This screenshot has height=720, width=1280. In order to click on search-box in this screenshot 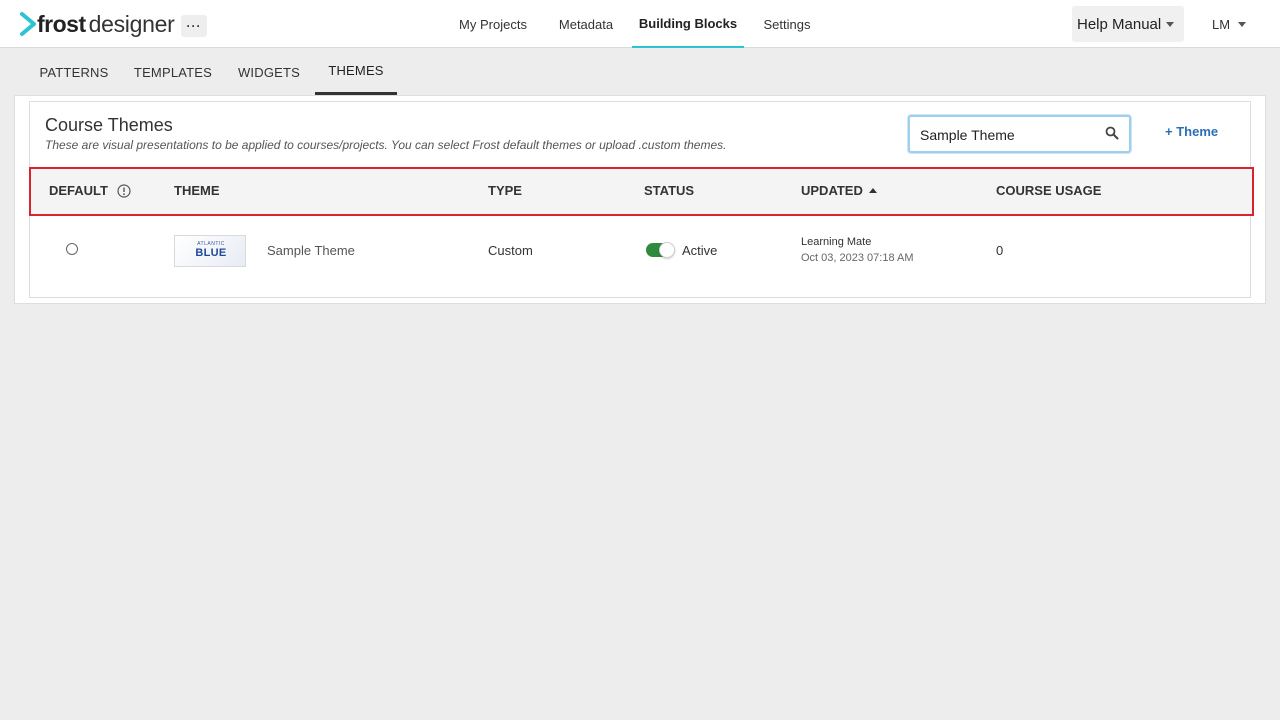, I will do `click(1019, 134)`.